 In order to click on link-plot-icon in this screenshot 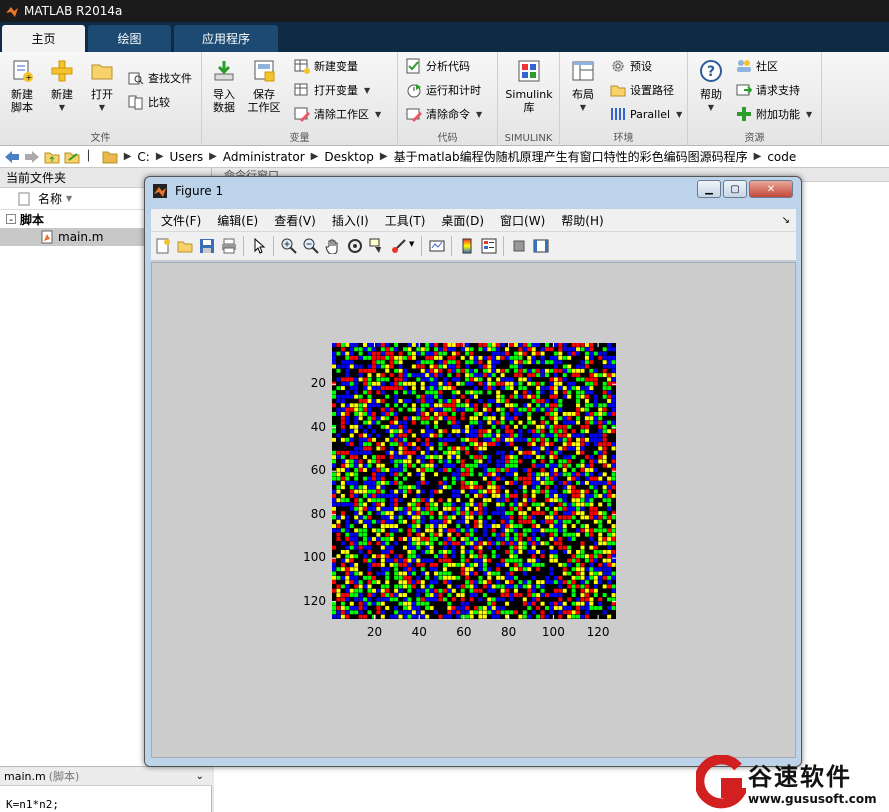, I will do `click(437, 246)`.